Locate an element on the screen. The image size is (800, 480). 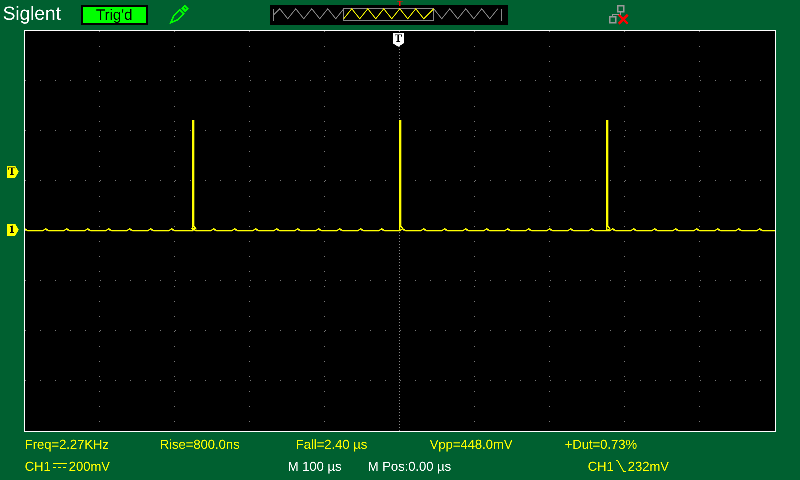
channel-label: CH1 is located at coordinates (38, 466).